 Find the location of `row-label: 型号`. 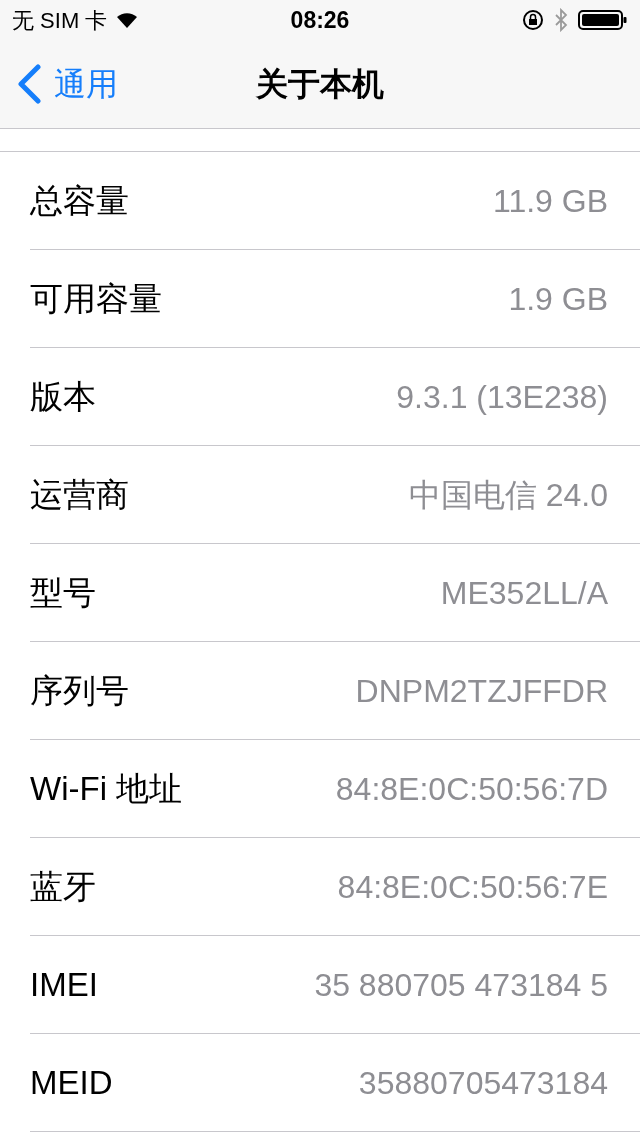

row-label: 型号 is located at coordinates (63, 592).